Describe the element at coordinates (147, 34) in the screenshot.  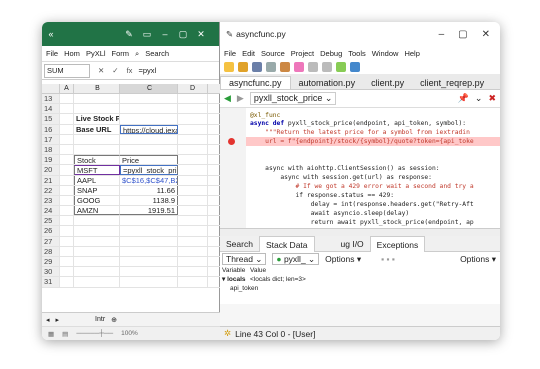
I see `ribbon-display-icon: ▭` at that location.